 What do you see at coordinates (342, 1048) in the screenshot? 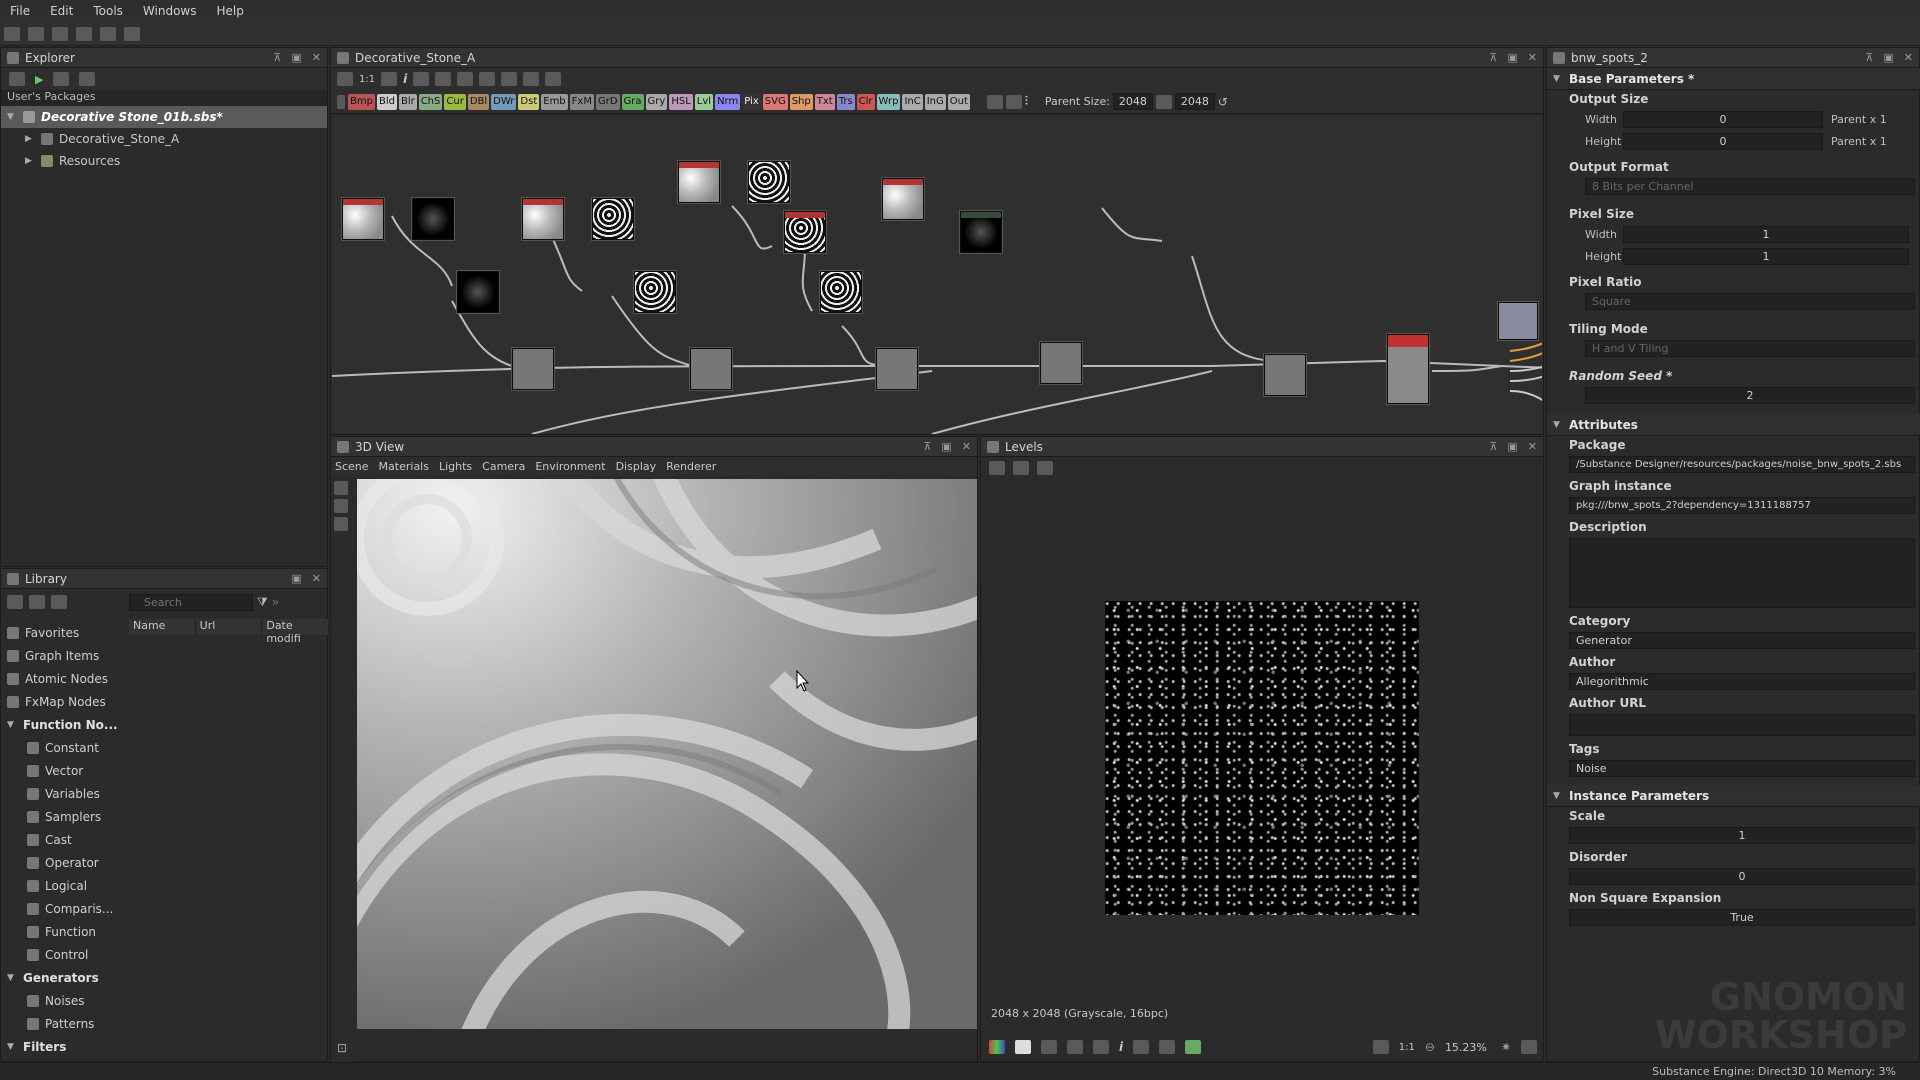
I see `view3d-corner-icon: ⊡` at bounding box center [342, 1048].